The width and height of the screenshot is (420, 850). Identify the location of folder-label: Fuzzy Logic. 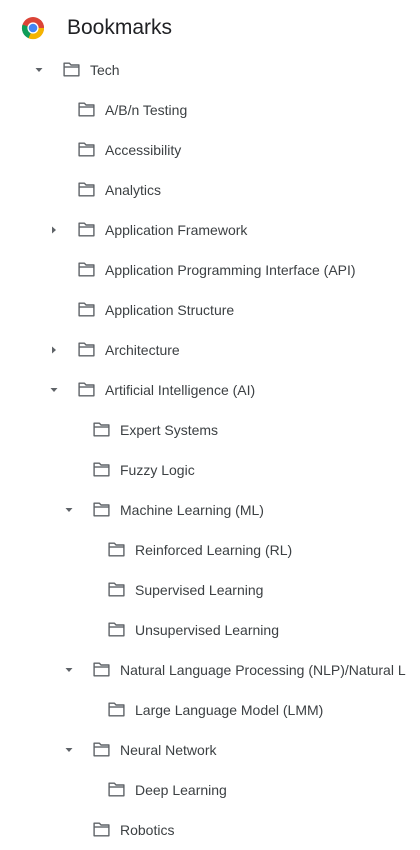
(157, 470).